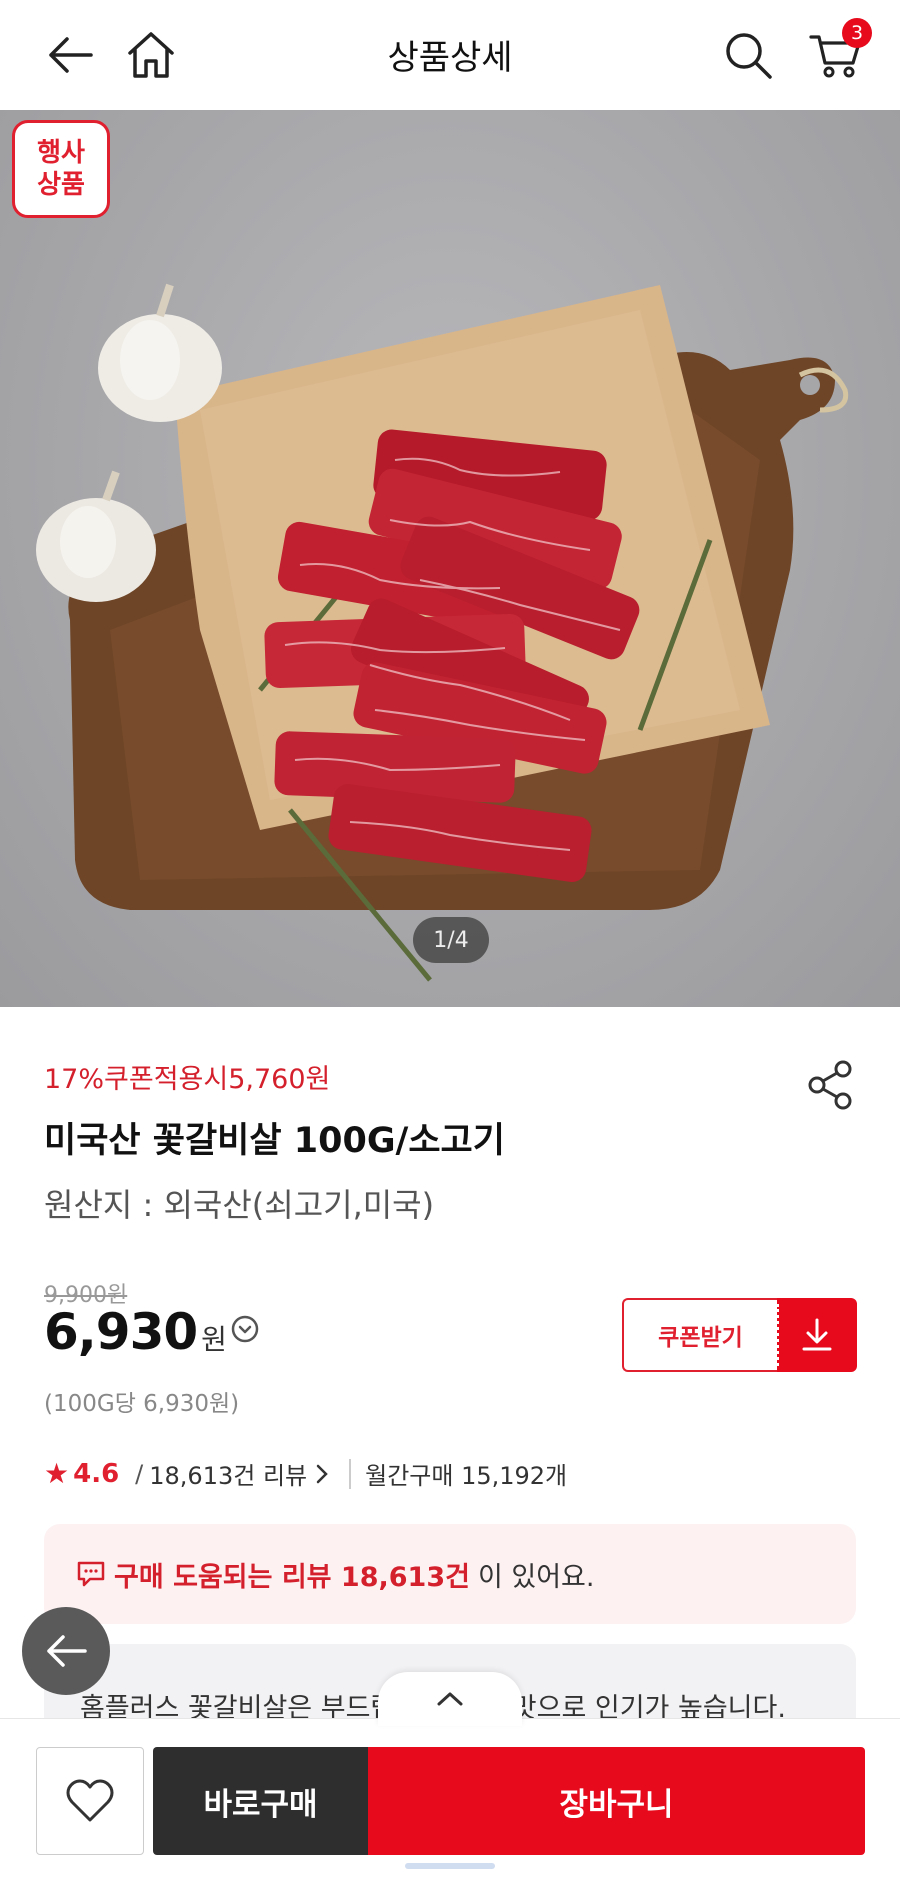 The width and height of the screenshot is (900, 1880). Describe the element at coordinates (91, 1574) in the screenshot. I see `chat-bubble-icon` at that location.